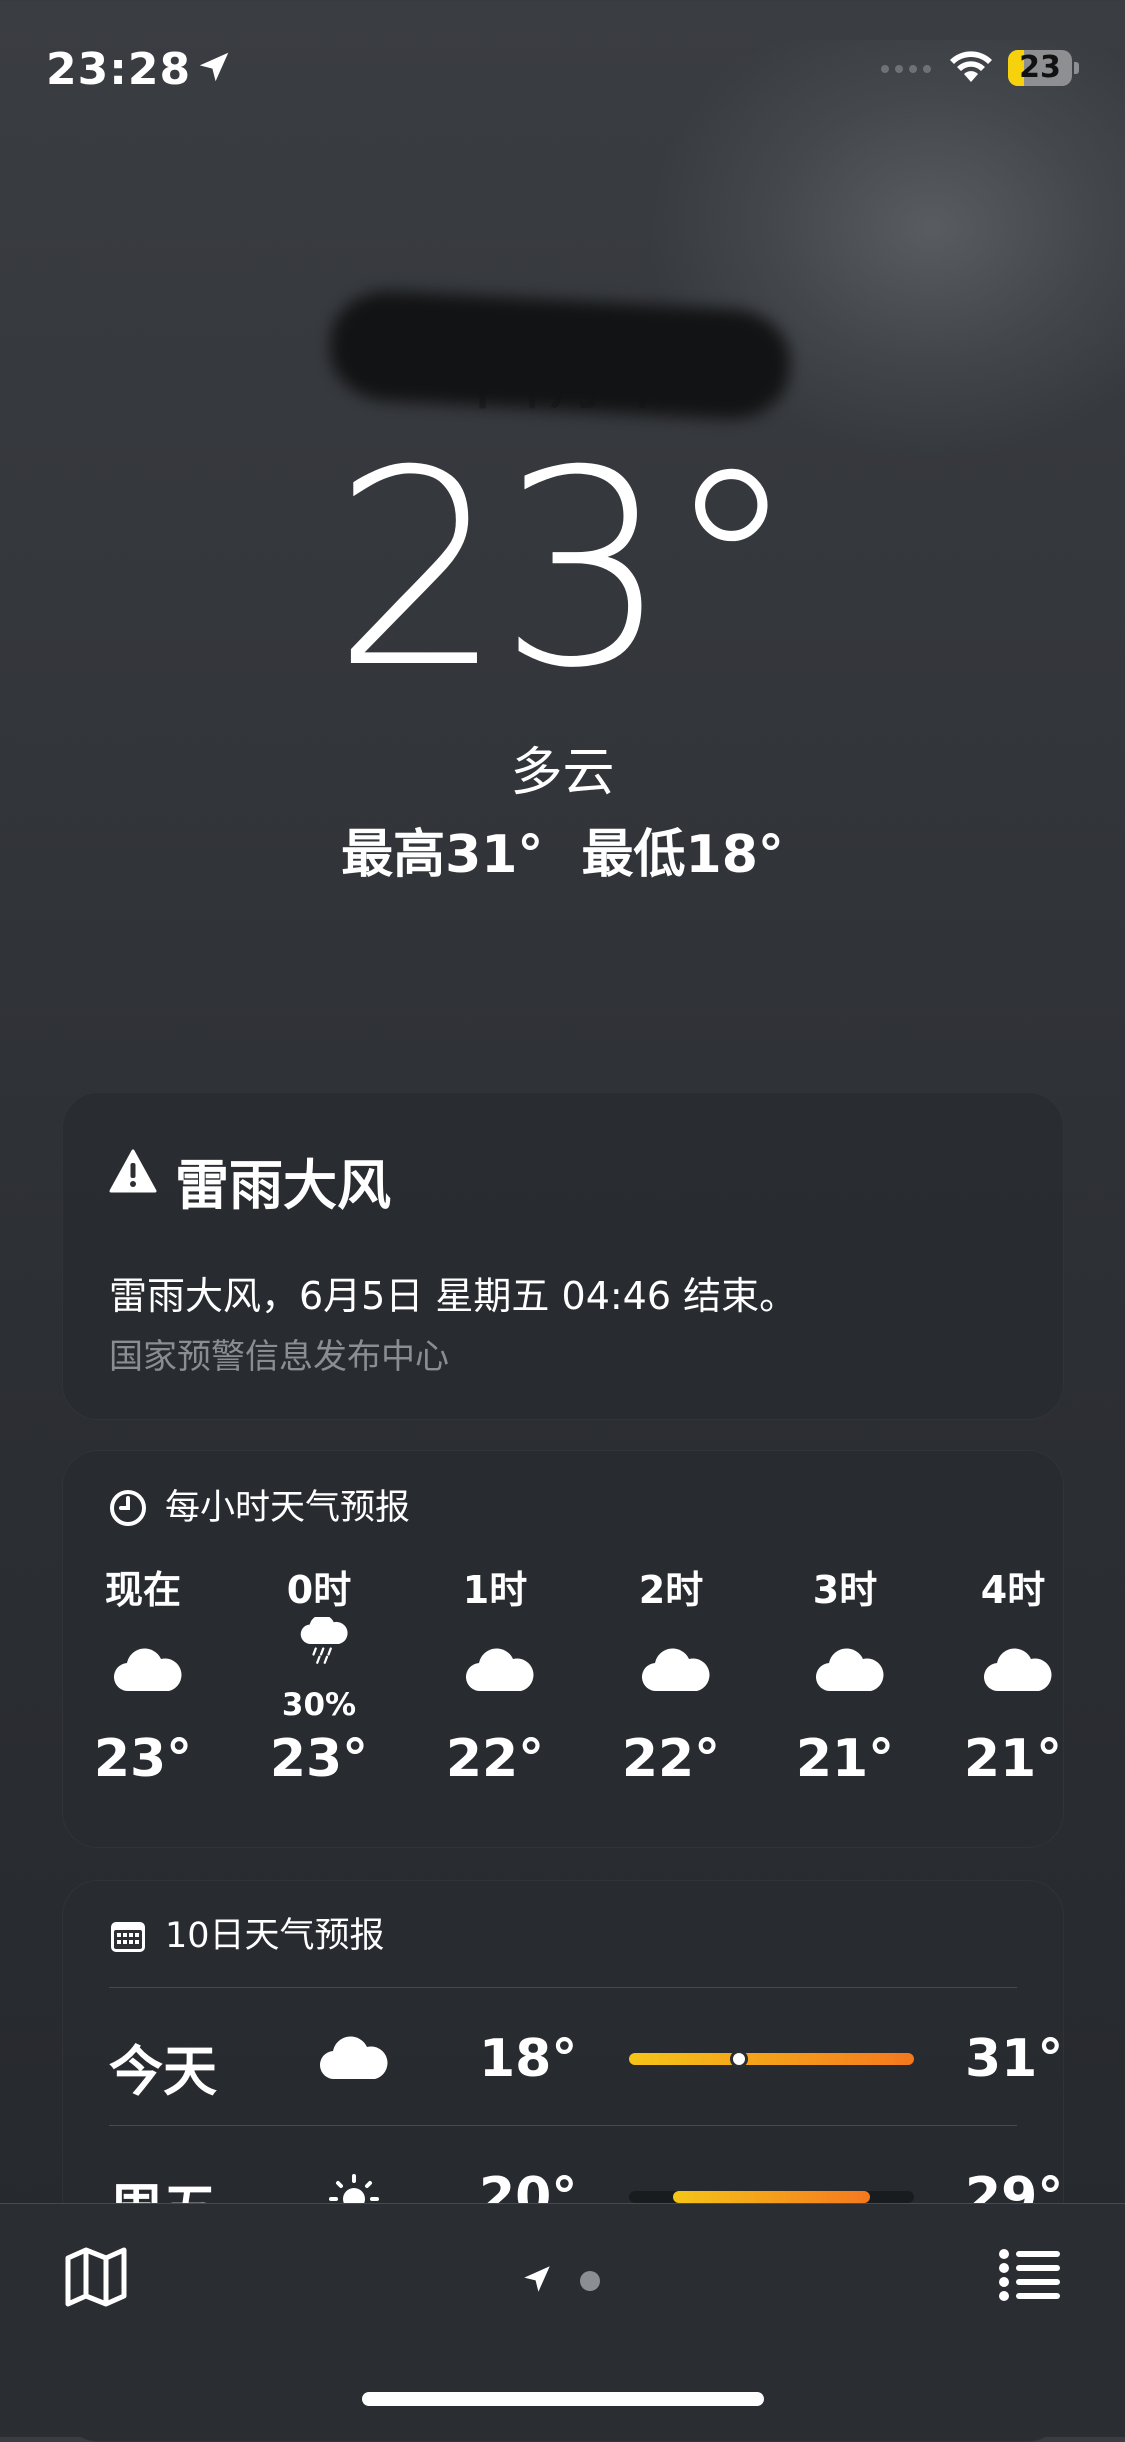 The width and height of the screenshot is (1125, 2442). Describe the element at coordinates (671, 1590) in the screenshot. I see `hour-label: 2时` at that location.